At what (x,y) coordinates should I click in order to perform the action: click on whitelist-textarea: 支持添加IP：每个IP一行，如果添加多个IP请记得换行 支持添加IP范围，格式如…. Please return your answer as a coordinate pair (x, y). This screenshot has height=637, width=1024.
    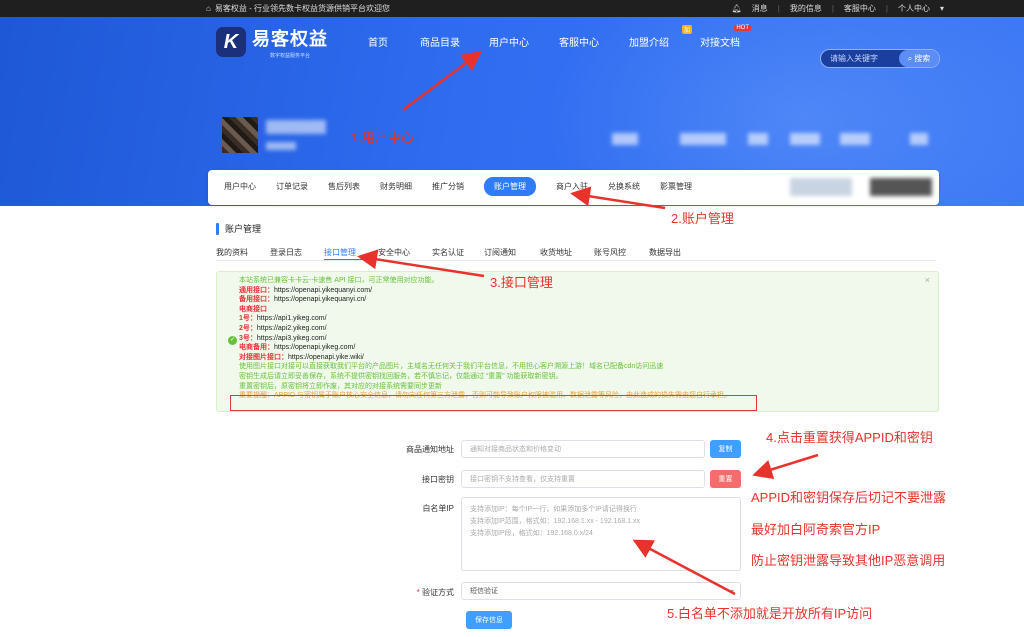
    Looking at the image, I should click on (601, 534).